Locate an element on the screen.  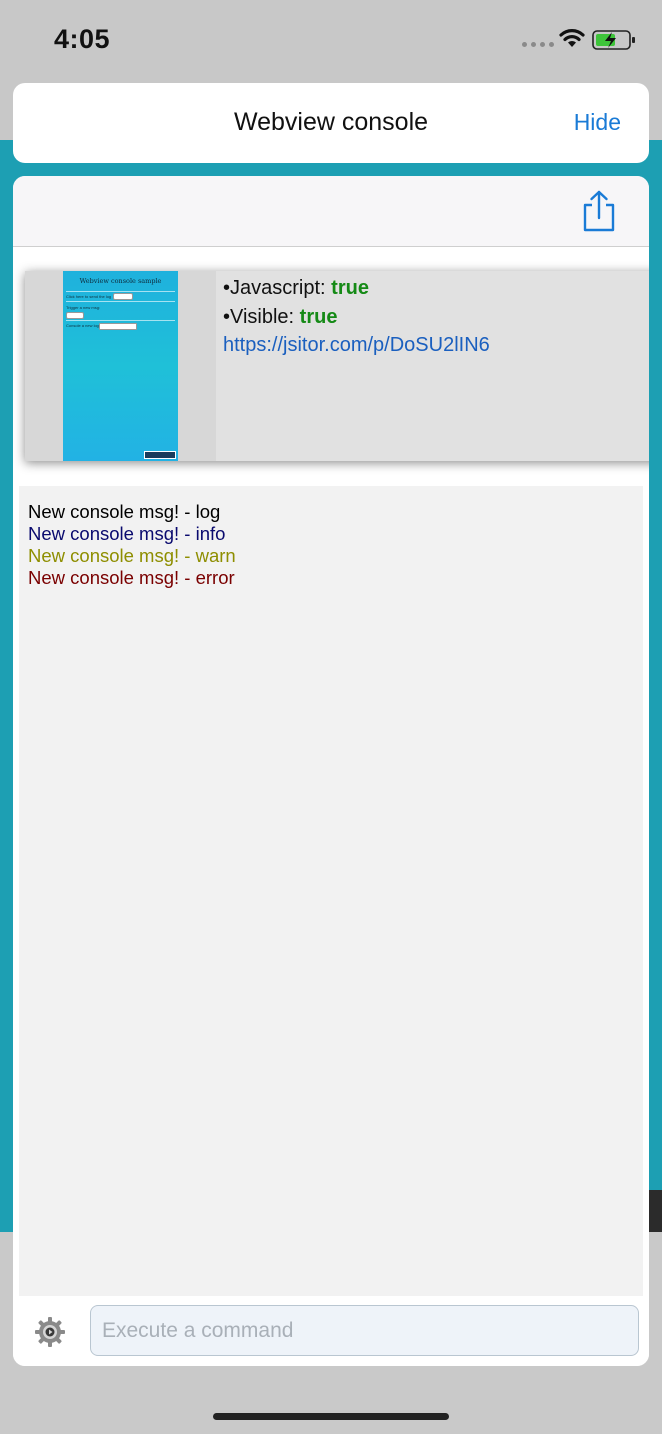
webview-url-link: https://jsitor.com/p/DoSU2lIN6 is located at coordinates (356, 345).